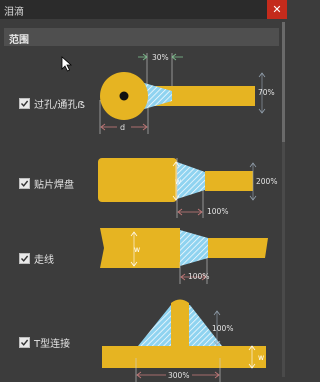  I want to click on track-width-label: w, so click(137, 249).